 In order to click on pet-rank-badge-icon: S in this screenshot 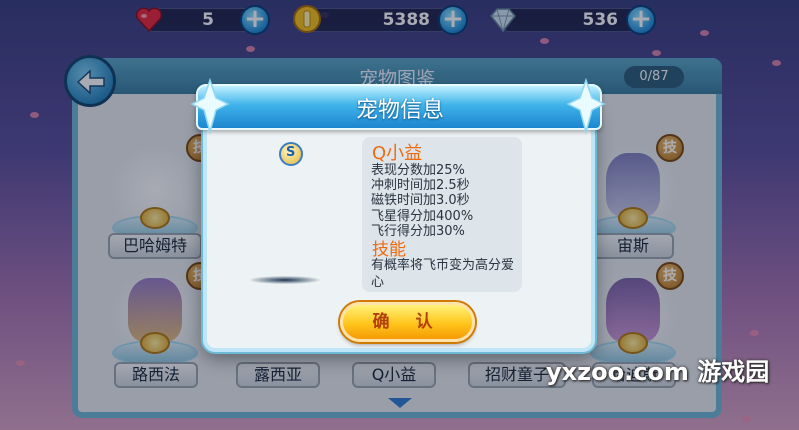, I will do `click(291, 154)`.